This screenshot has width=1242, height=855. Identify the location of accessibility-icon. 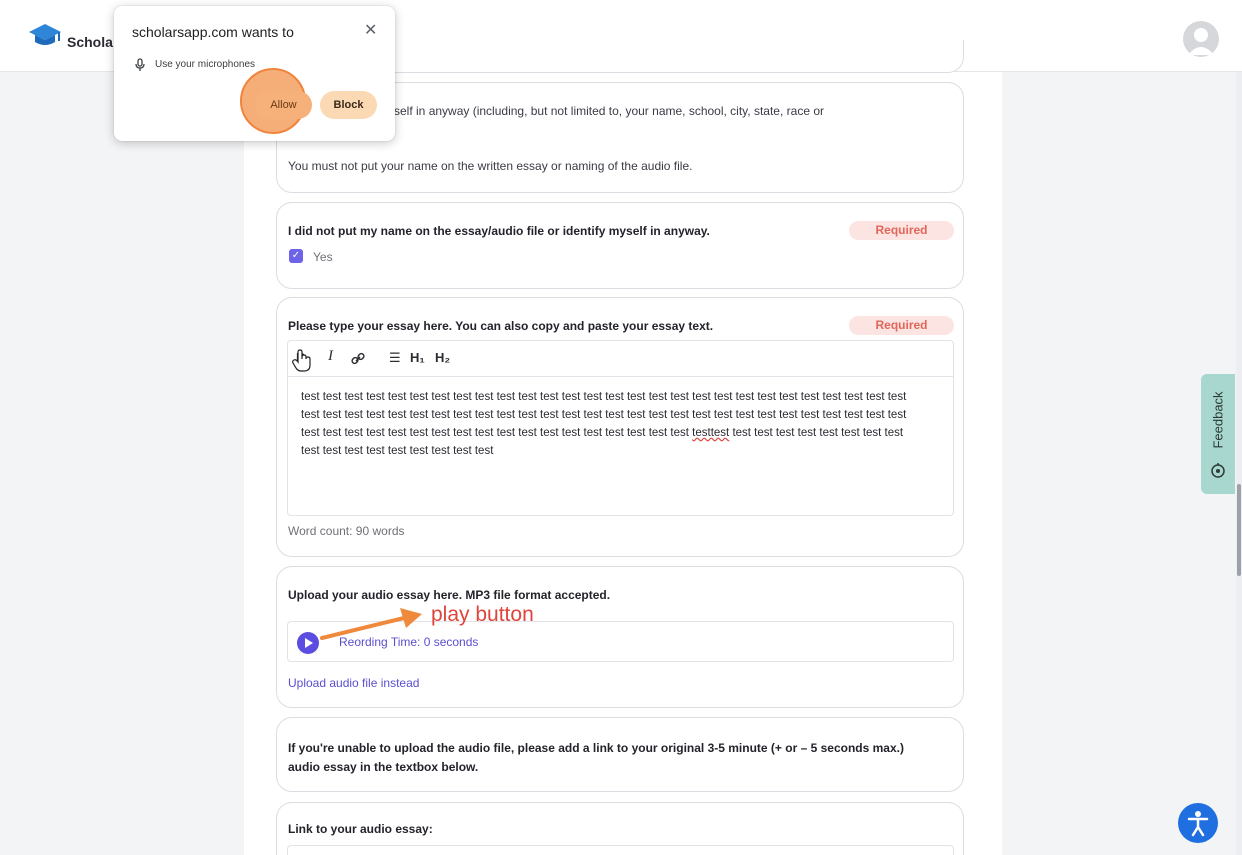
(1198, 823).